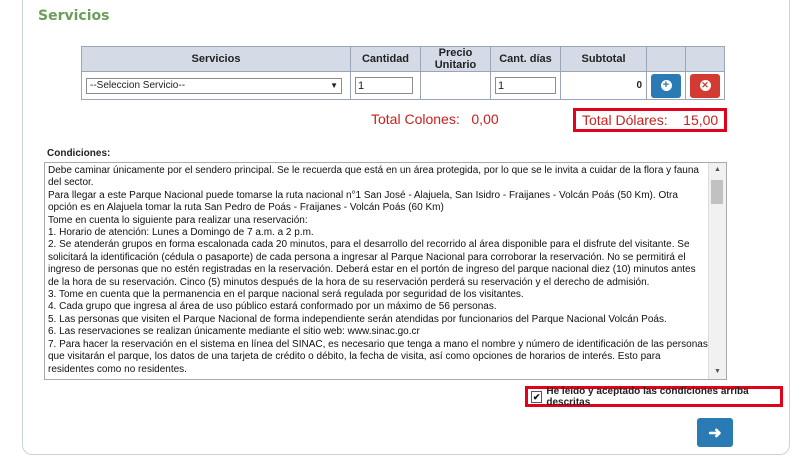  Describe the element at coordinates (717, 170) in the screenshot. I see `scroll-up-icon: ▲` at that location.